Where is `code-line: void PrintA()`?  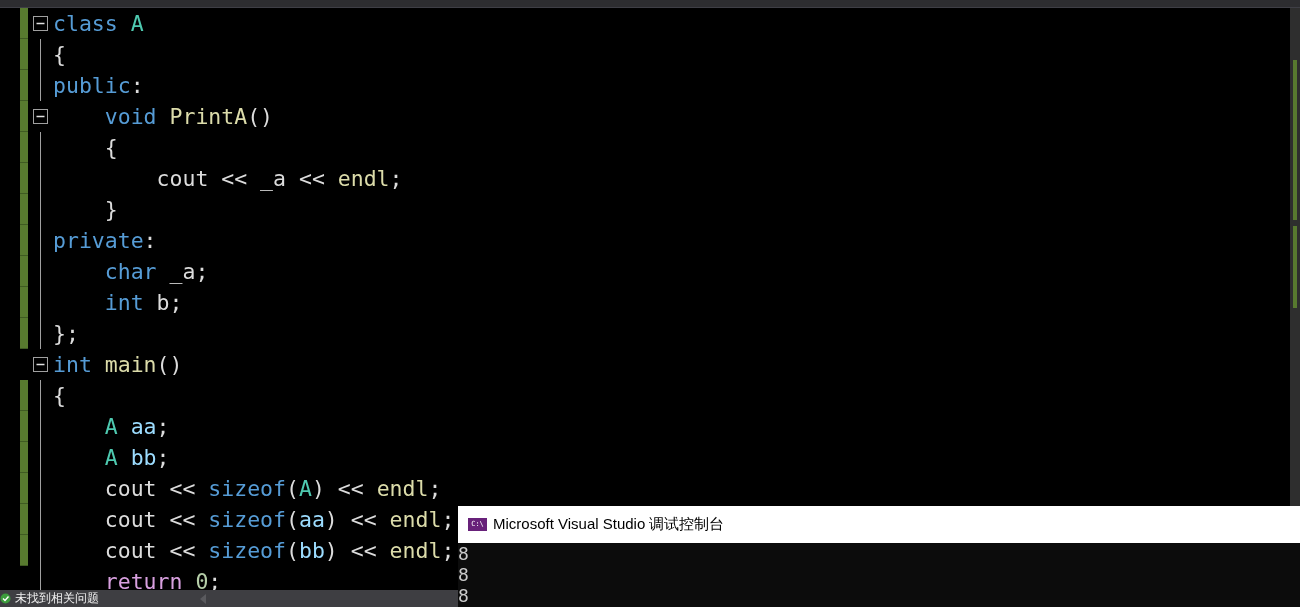
code-line: void PrintA() is located at coordinates (188, 117).